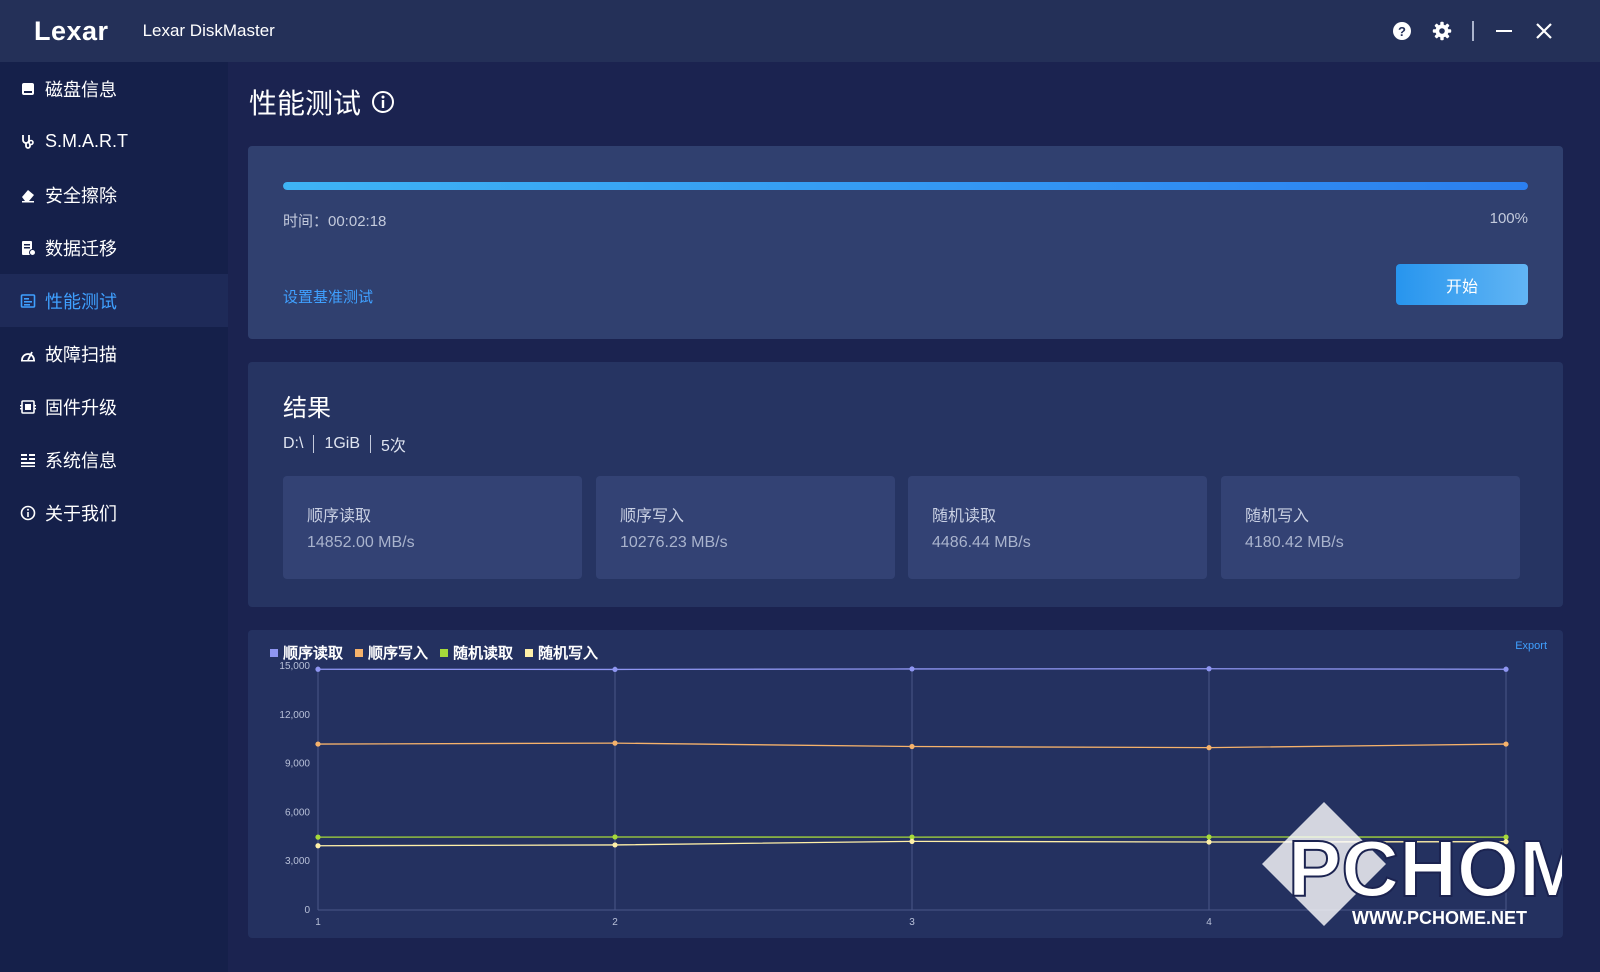 This screenshot has width=1600, height=972. Describe the element at coordinates (1294, 542) in the screenshot. I see `stat-value: 4180.42 MB/s` at that location.